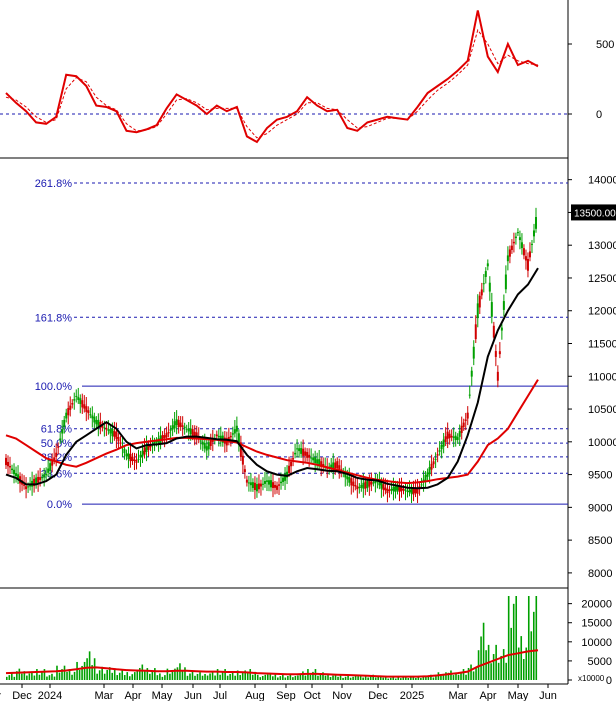 The width and height of the screenshot is (616, 701). Describe the element at coordinates (272, 83) in the screenshot. I see `osc-signal-line` at that location.